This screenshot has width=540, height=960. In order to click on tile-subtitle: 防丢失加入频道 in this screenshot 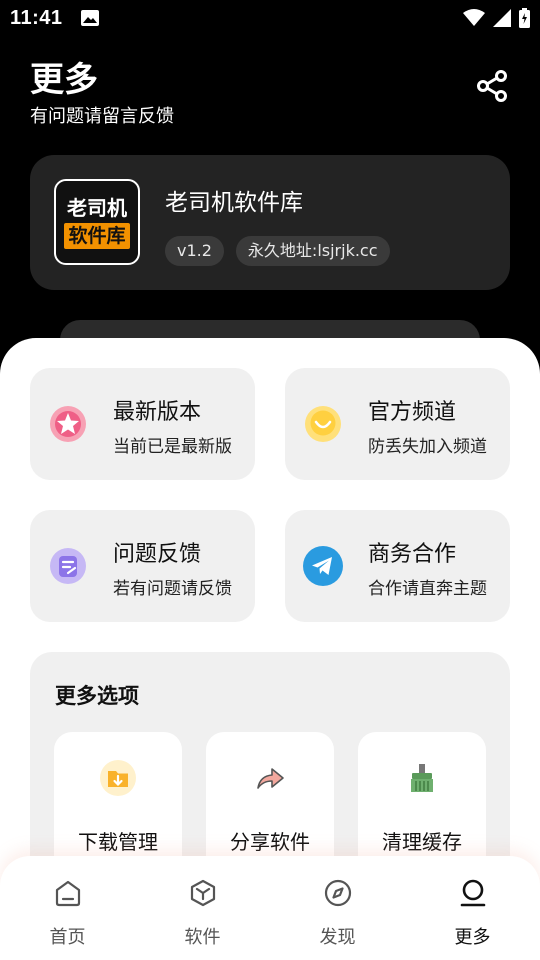, I will do `click(427, 447)`.